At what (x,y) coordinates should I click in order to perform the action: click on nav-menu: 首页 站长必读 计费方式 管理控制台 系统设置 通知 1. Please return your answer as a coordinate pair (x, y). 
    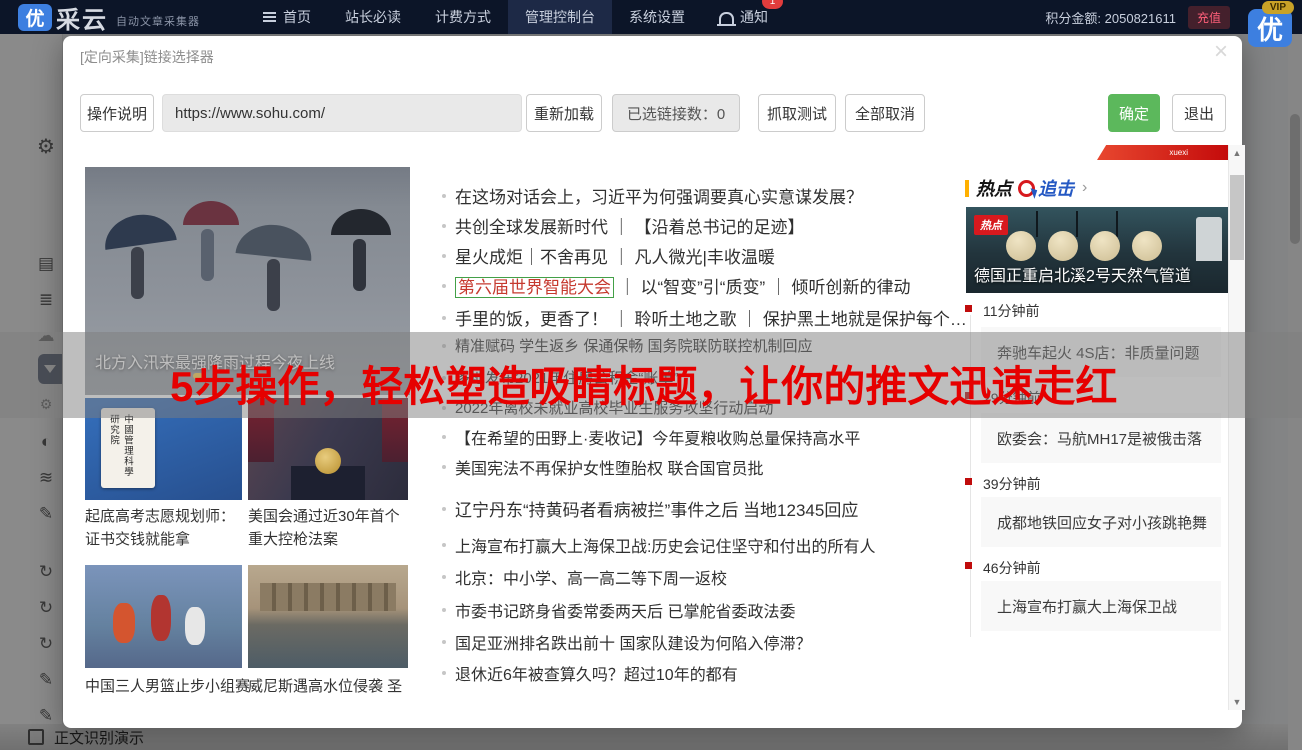
    Looking at the image, I should click on (515, 17).